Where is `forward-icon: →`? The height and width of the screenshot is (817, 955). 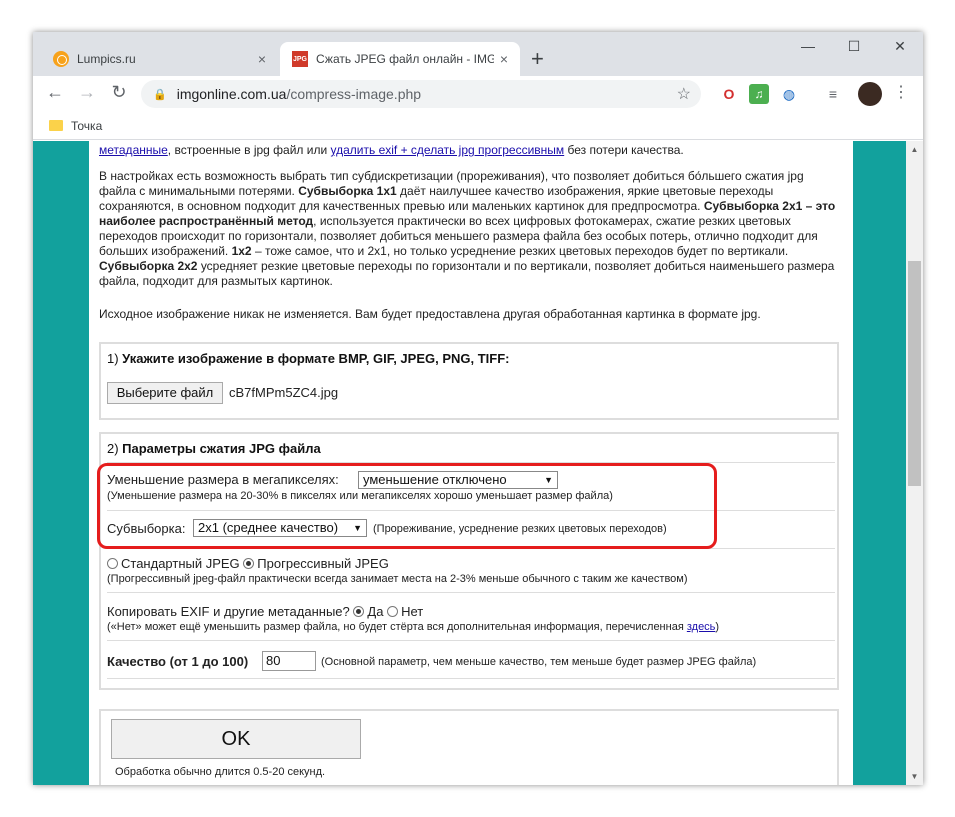 forward-icon: → is located at coordinates (87, 92).